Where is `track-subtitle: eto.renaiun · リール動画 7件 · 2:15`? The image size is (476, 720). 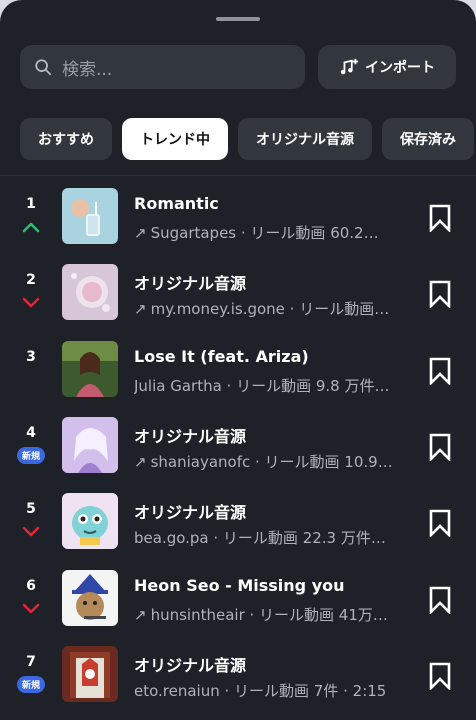
track-subtitle: eto.renaiun · リール動画 7件 · 2:15 is located at coordinates (271, 690).